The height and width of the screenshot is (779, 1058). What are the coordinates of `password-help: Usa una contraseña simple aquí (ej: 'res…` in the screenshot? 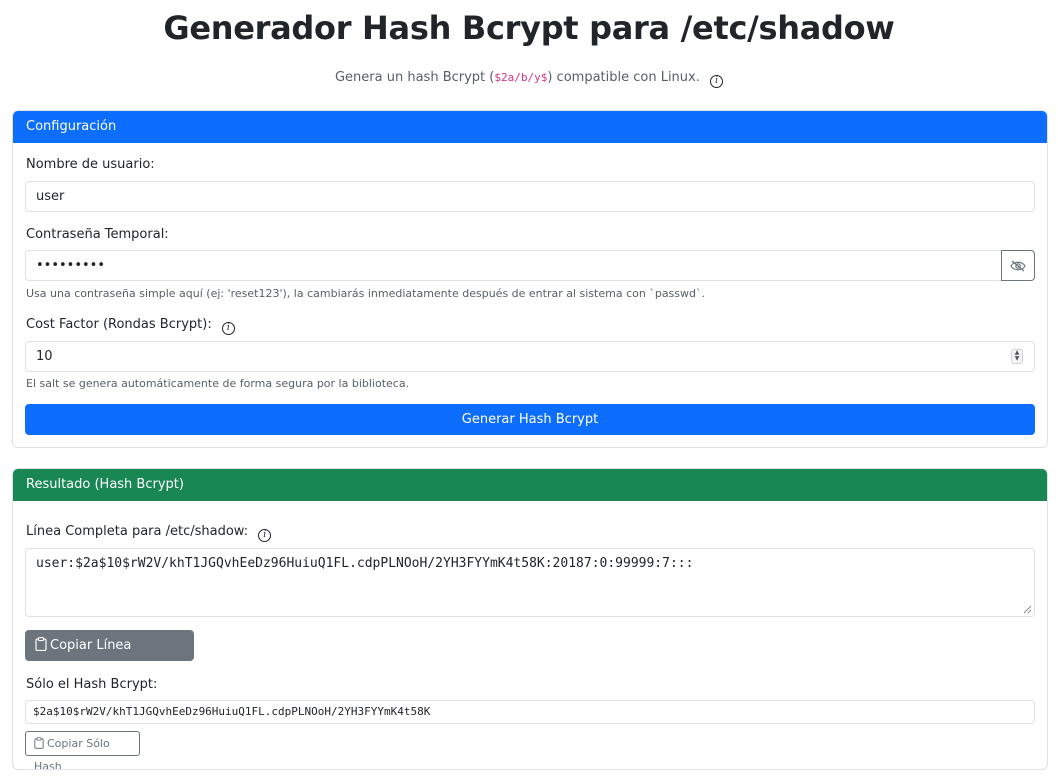 It's located at (365, 293).